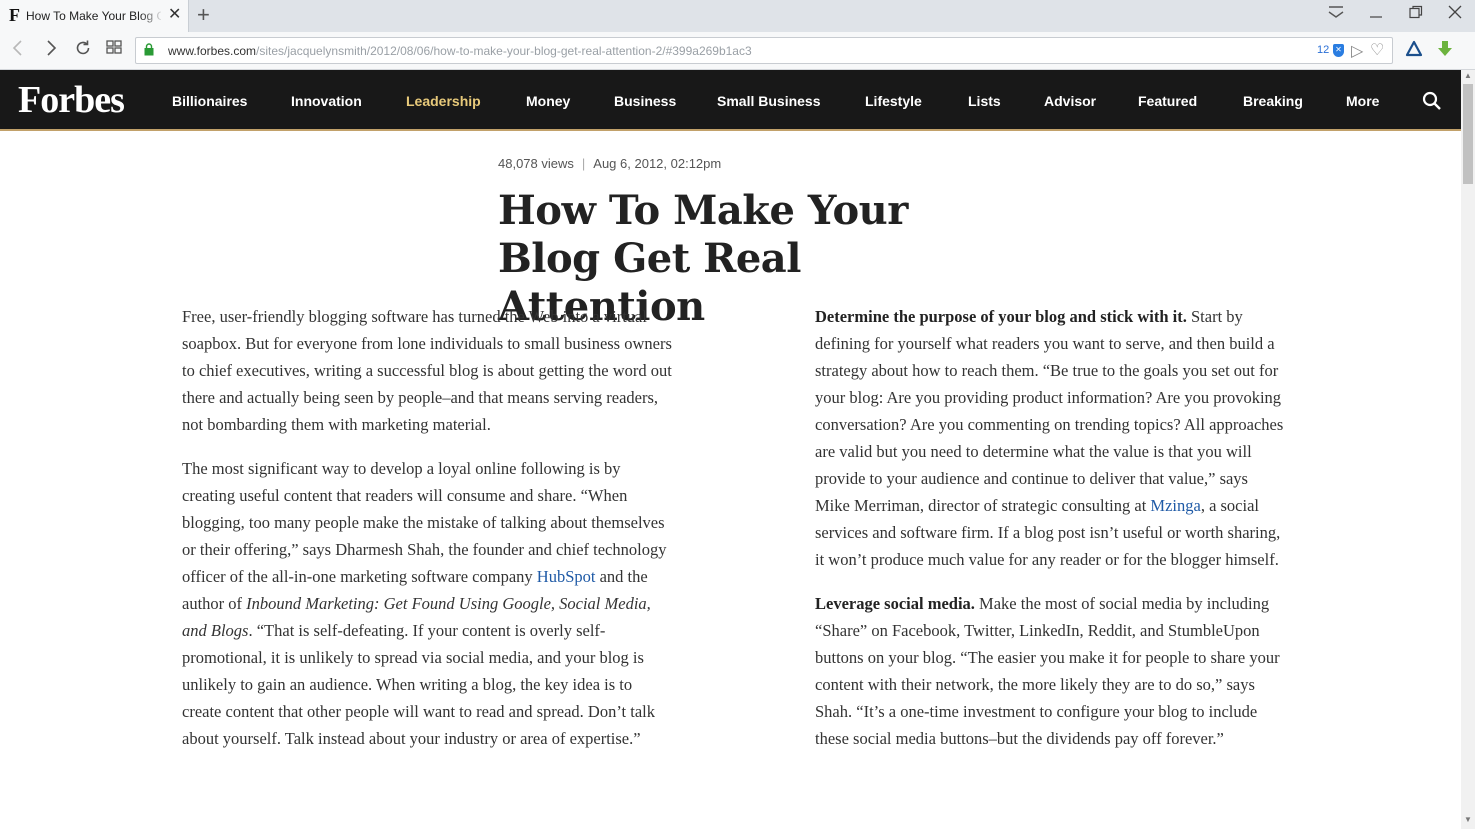  What do you see at coordinates (1376, 15) in the screenshot?
I see `minimize-icon` at bounding box center [1376, 15].